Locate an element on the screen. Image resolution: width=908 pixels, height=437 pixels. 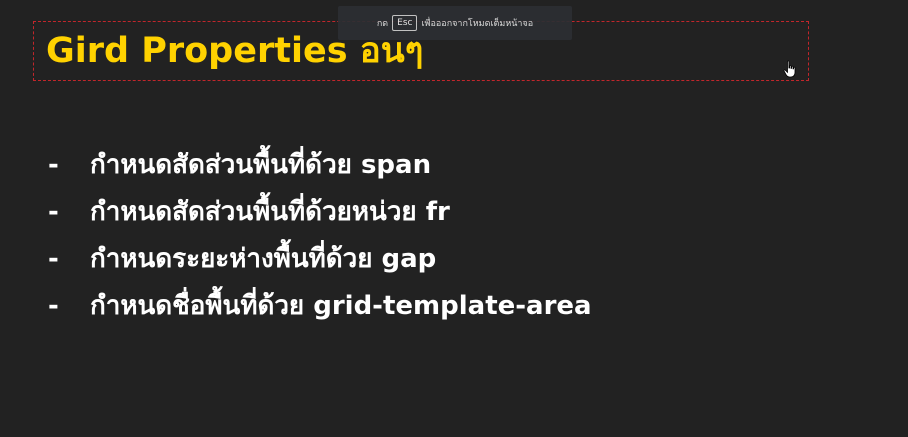
list-item: - กำหนดสัดส่วนพื้นที่ด้วย span is located at coordinates (320, 164).